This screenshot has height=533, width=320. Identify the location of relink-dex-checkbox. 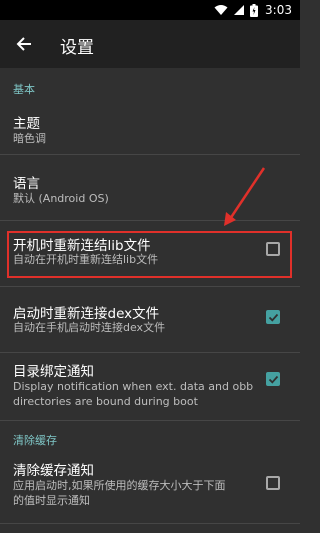
(273, 317).